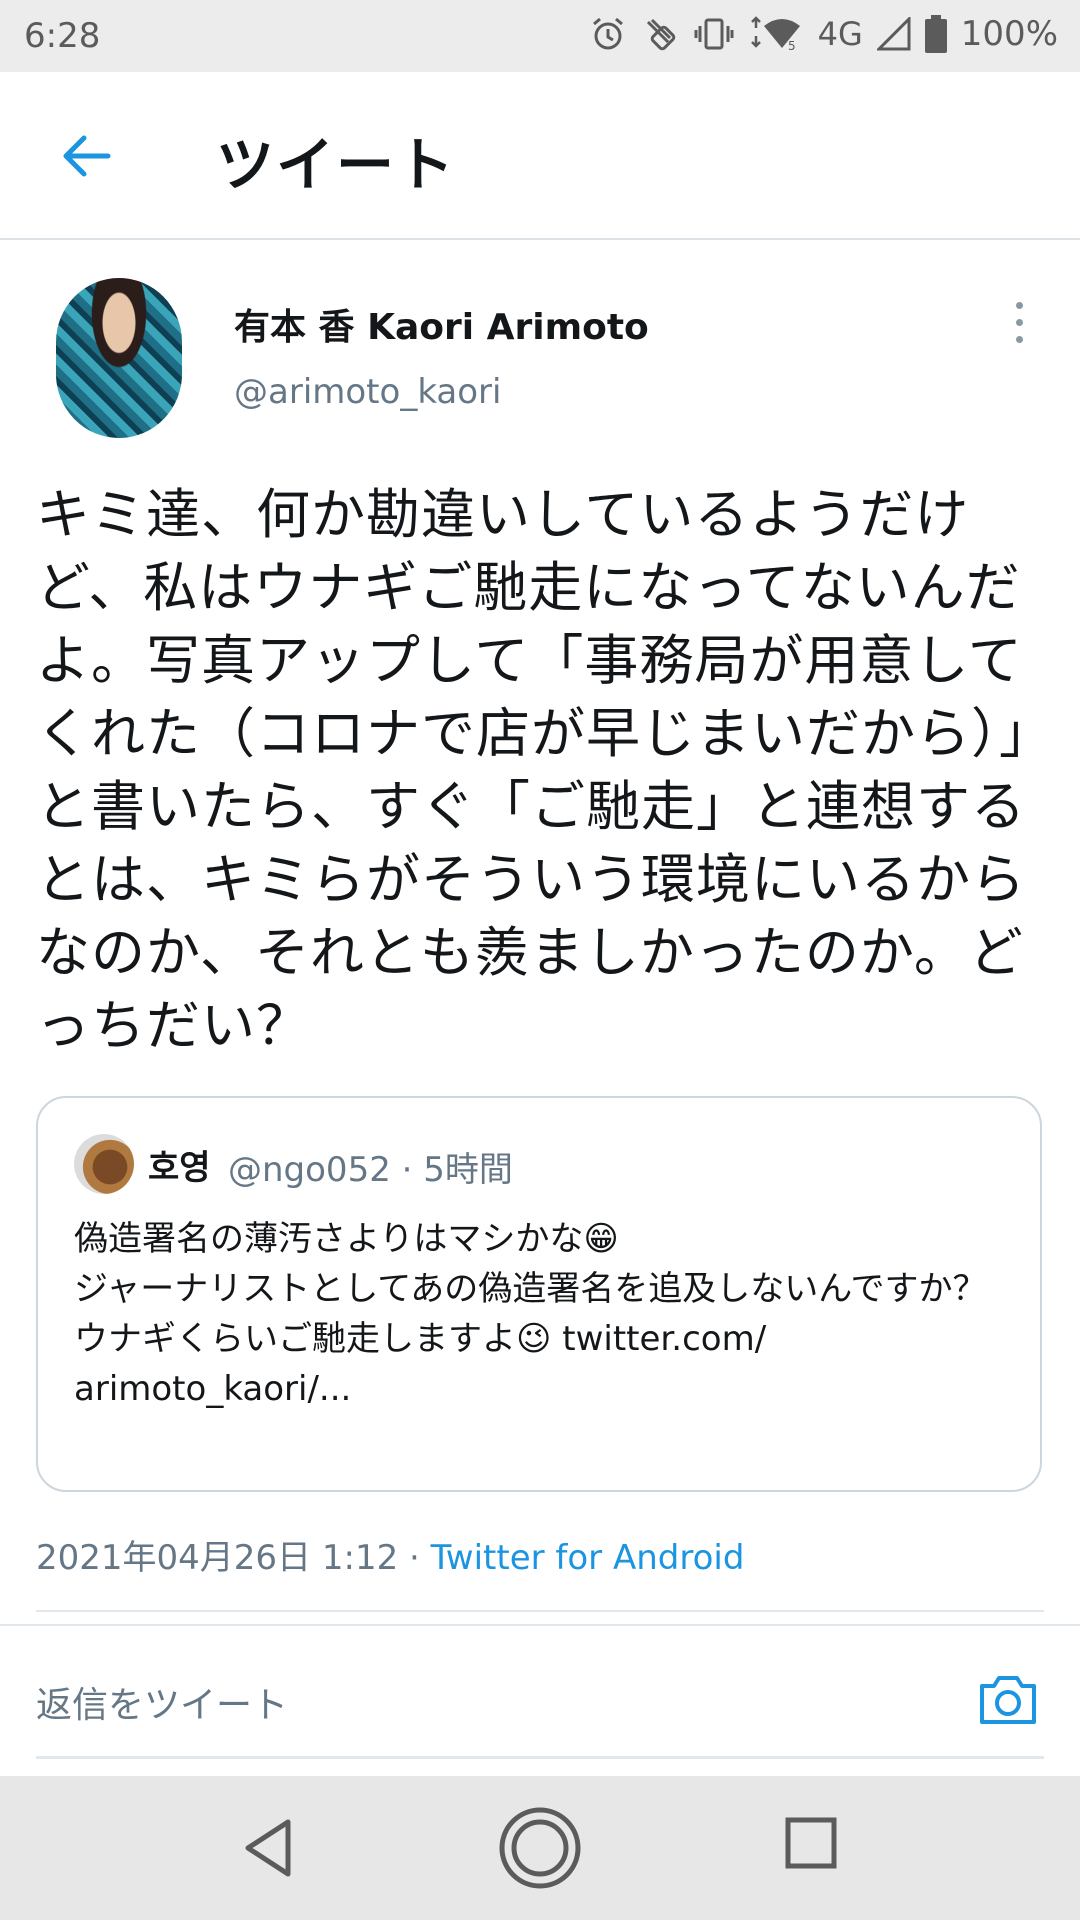 The width and height of the screenshot is (1080, 1920). I want to click on nav-back-icon, so click(268, 1848).